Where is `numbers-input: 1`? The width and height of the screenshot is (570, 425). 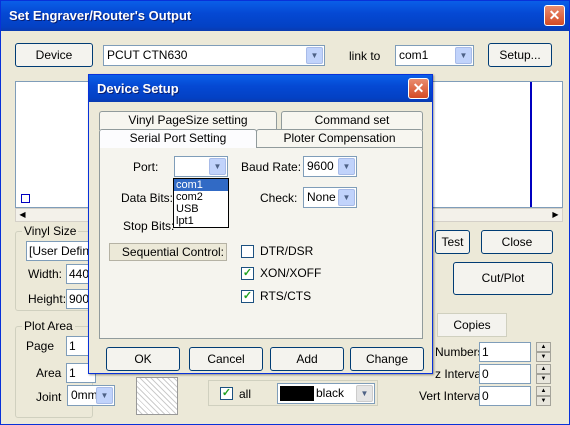
numbers-input: 1 is located at coordinates (505, 352).